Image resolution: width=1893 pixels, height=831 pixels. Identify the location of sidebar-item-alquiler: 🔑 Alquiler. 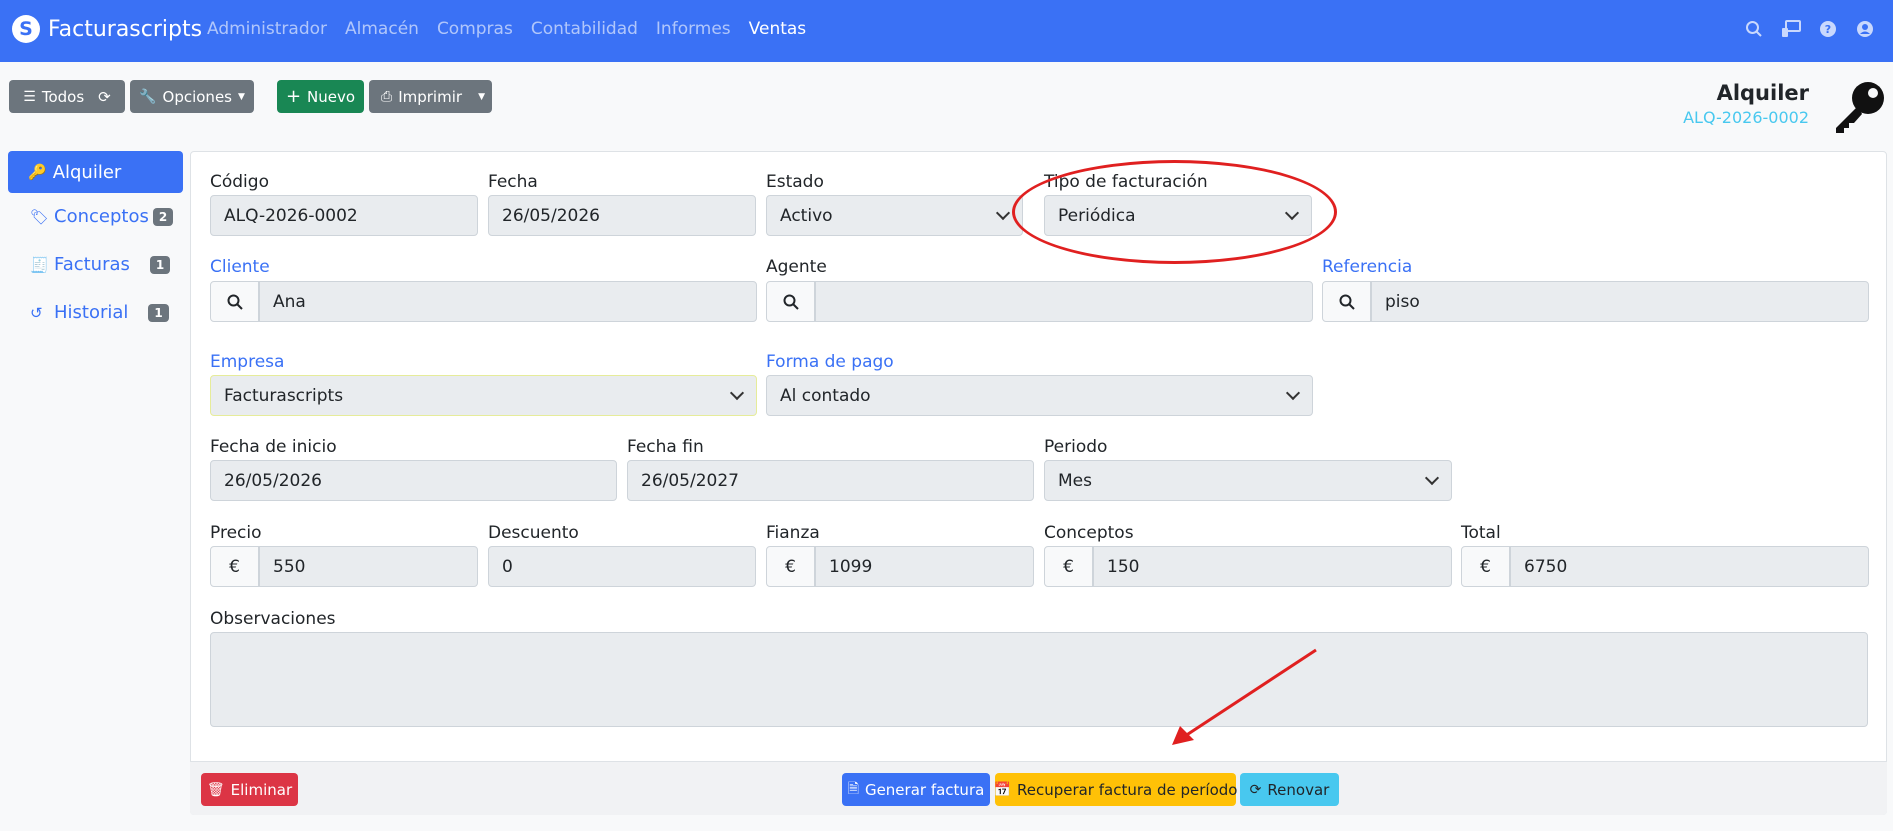
(95, 172).